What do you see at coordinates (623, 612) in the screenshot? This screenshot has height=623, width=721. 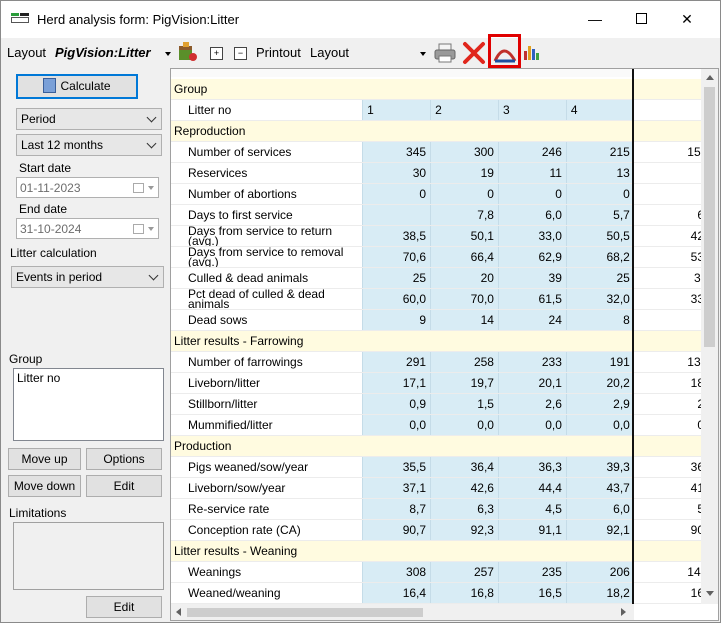 I see `scroll-right-icon` at bounding box center [623, 612].